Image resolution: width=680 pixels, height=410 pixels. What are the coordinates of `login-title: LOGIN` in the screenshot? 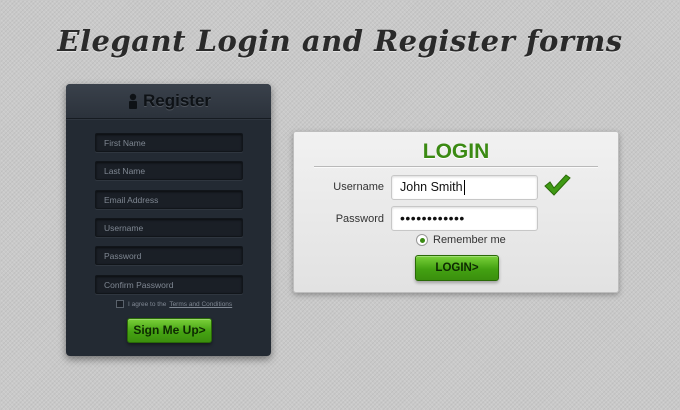 It's located at (456, 151).